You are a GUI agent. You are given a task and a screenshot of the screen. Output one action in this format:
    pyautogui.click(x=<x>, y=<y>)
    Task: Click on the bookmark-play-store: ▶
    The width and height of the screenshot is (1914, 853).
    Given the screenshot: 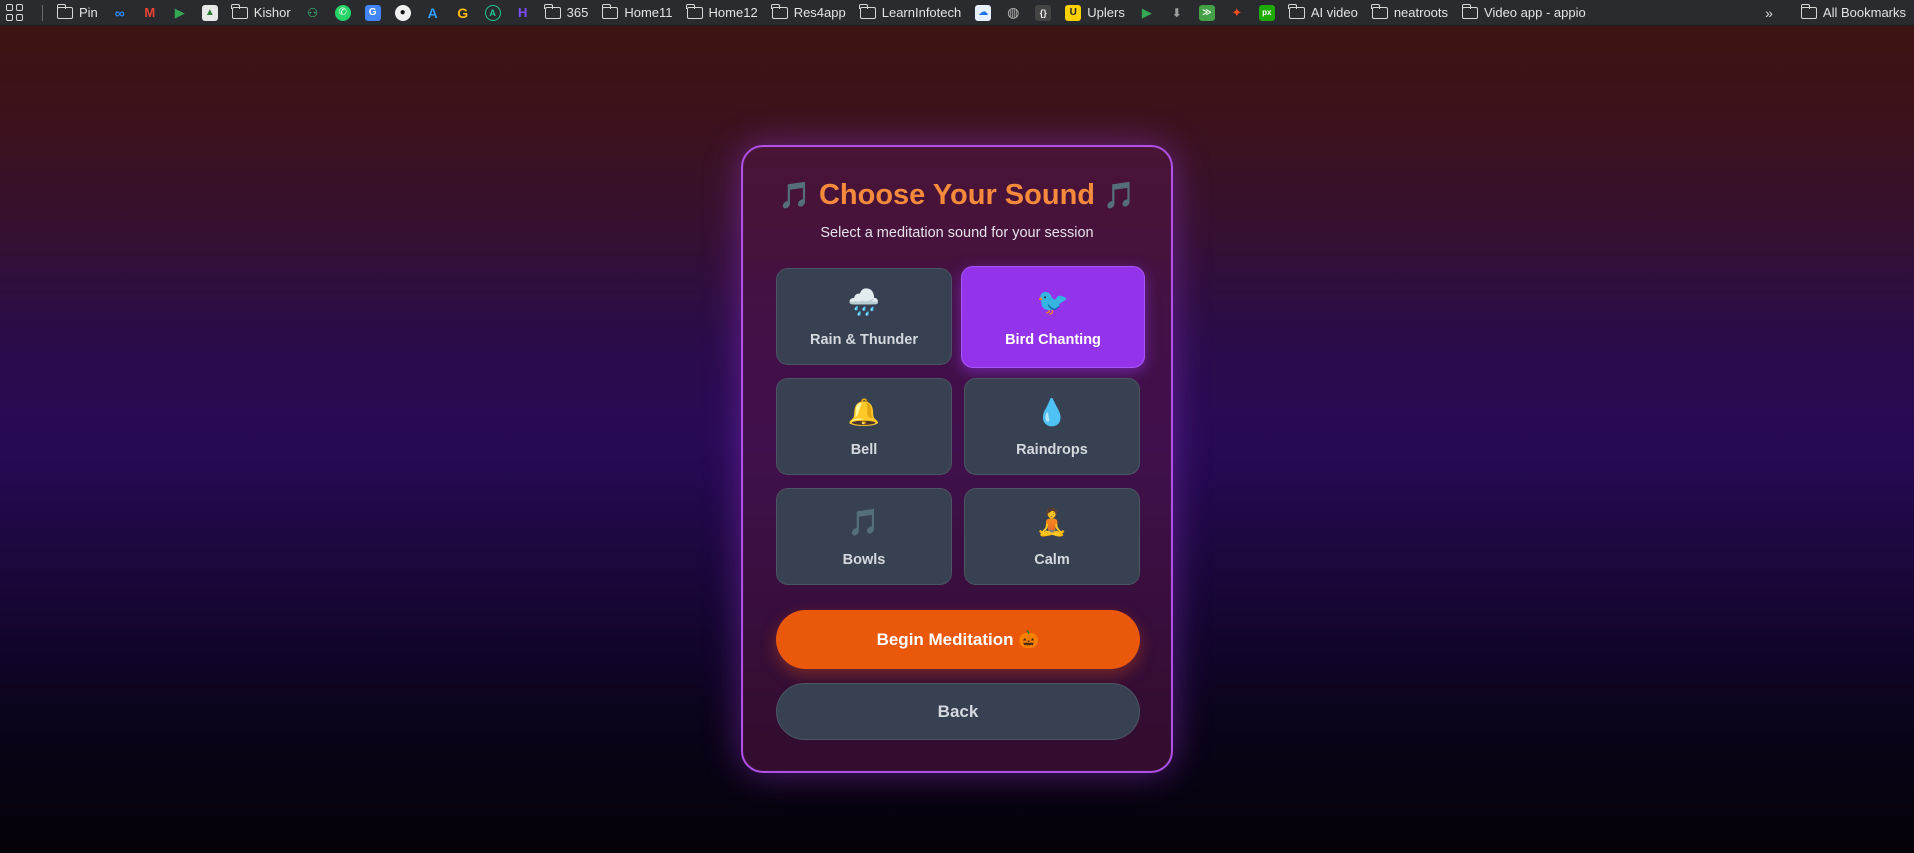 What is the action you would take?
    pyautogui.click(x=180, y=12)
    